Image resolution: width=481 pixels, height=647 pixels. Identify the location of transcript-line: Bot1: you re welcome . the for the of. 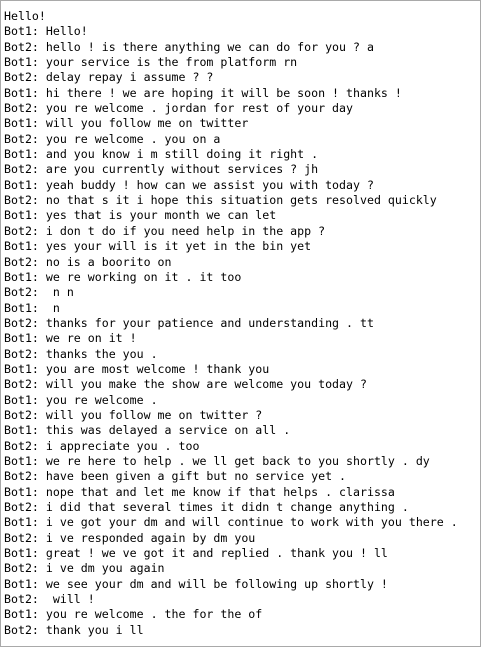
(133, 614).